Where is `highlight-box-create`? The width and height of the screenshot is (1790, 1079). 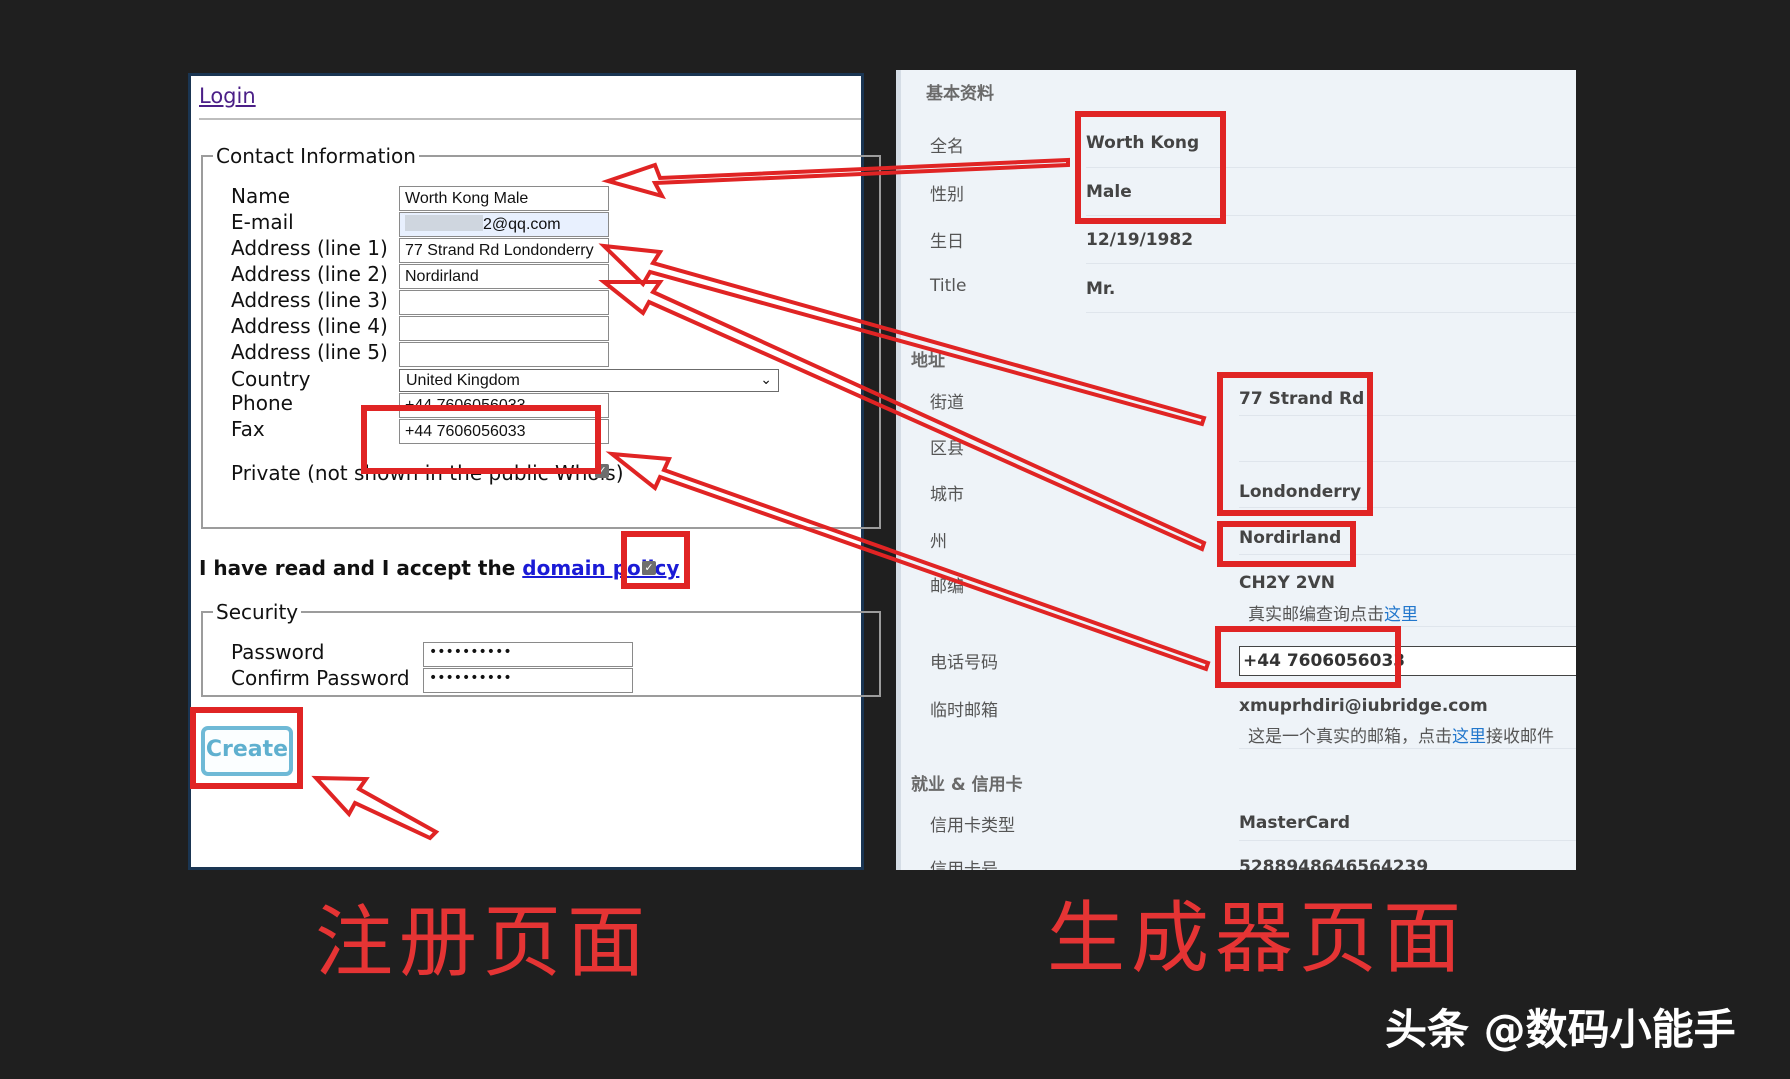
highlight-box-create is located at coordinates (246, 748).